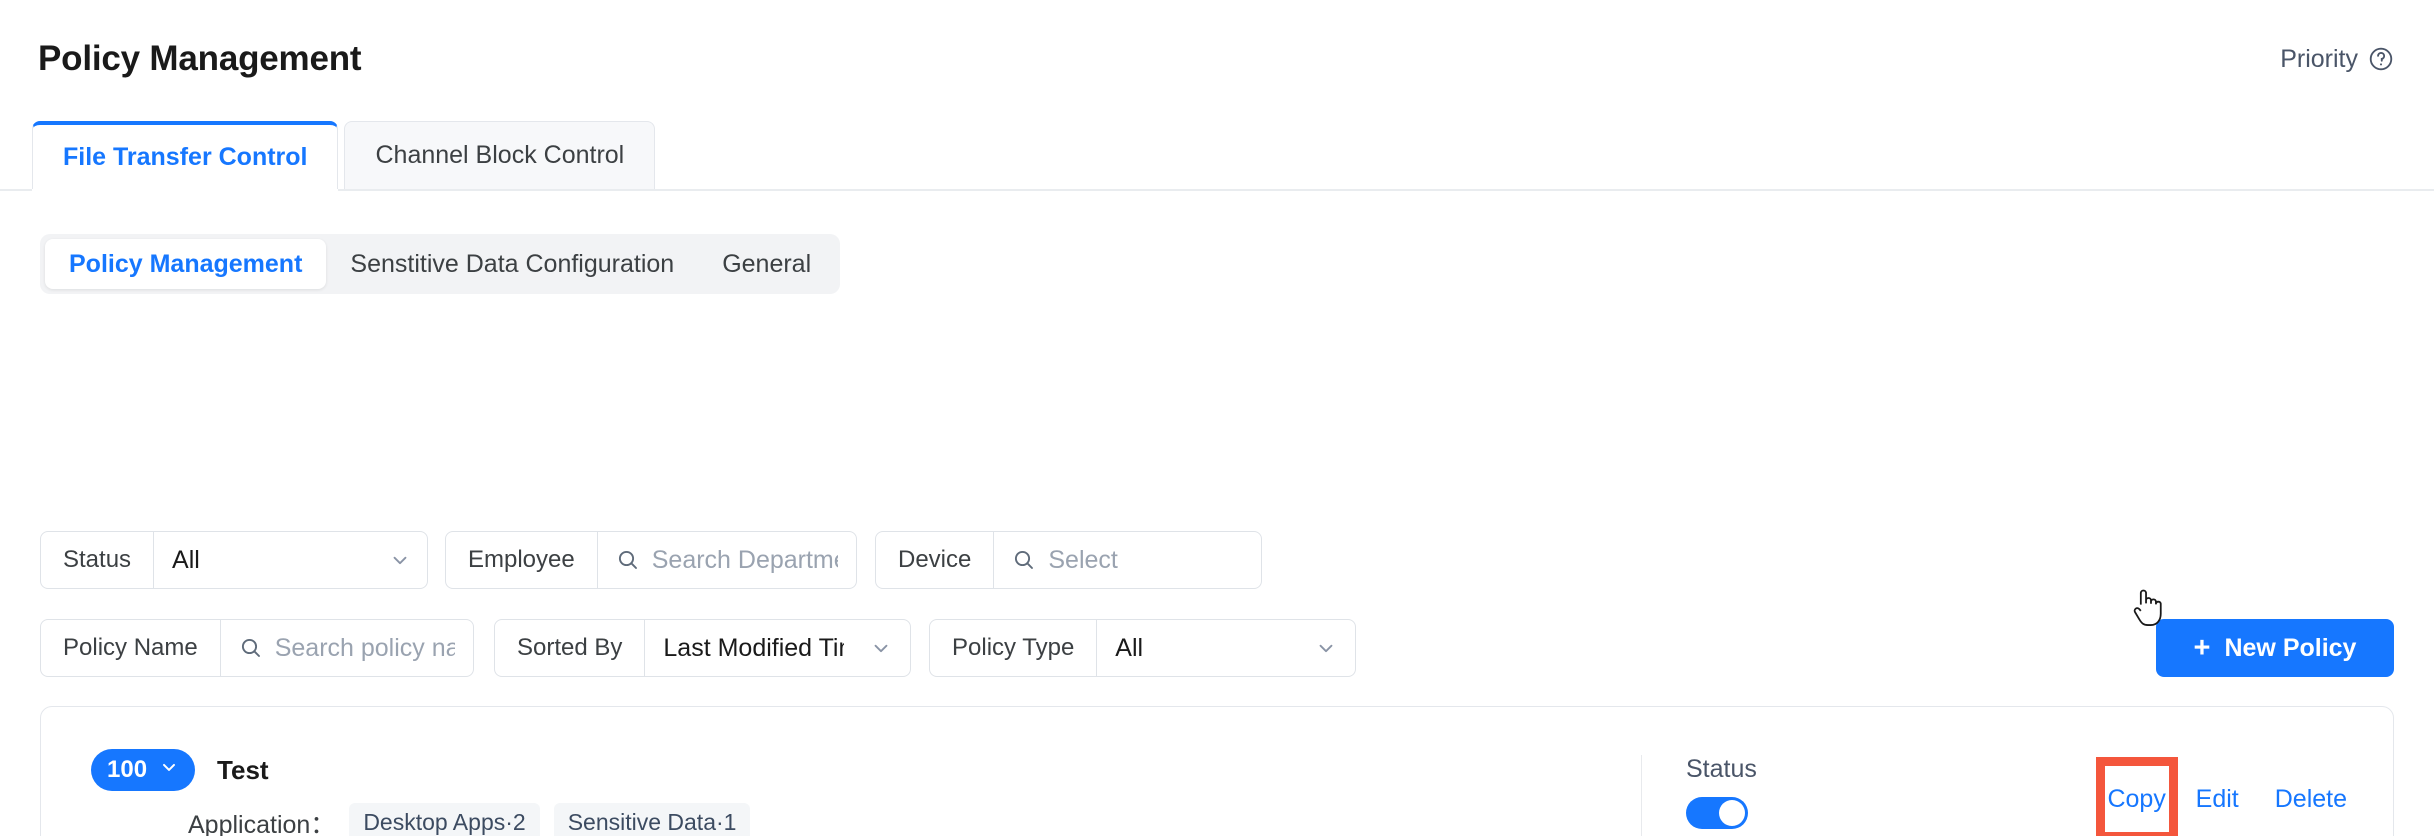  Describe the element at coordinates (1732, 813) in the screenshot. I see `toggle-knob` at that location.